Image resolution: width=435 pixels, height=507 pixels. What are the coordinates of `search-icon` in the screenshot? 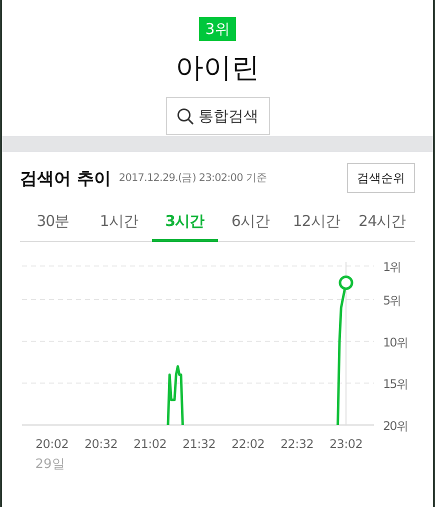 It's located at (185, 116).